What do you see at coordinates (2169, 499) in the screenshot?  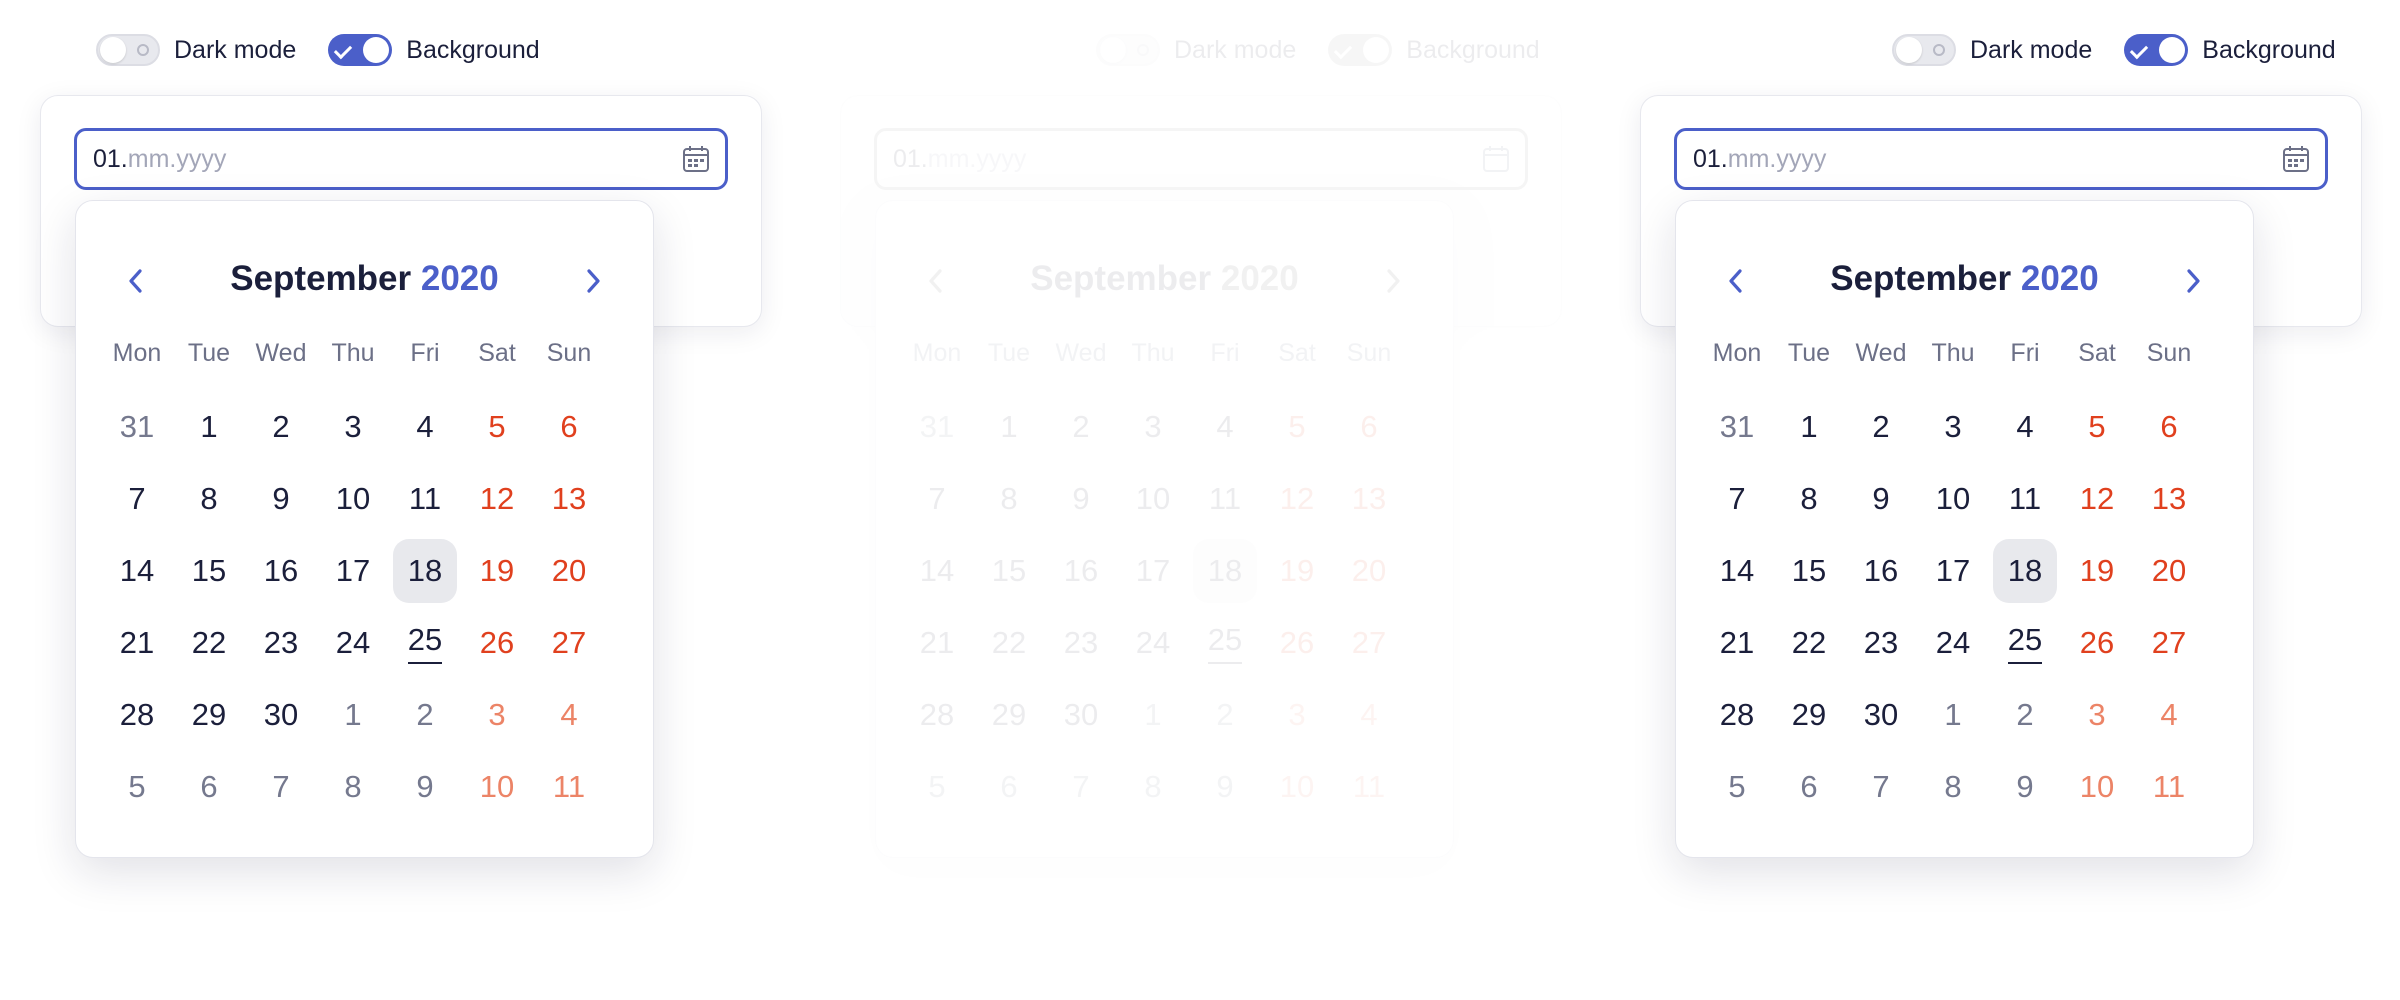 I see `day-cell: 13` at bounding box center [2169, 499].